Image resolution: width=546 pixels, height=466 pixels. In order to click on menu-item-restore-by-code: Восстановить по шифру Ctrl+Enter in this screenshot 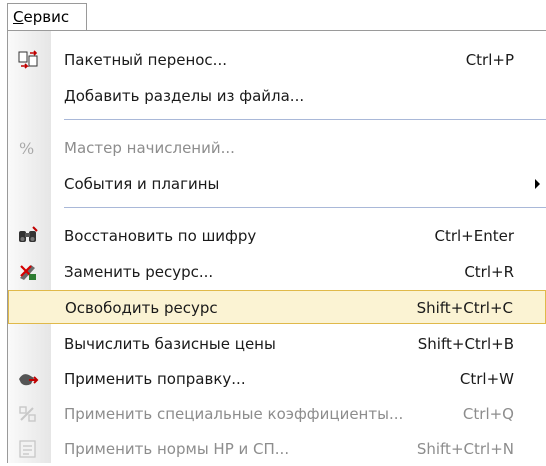, I will do `click(277, 236)`.